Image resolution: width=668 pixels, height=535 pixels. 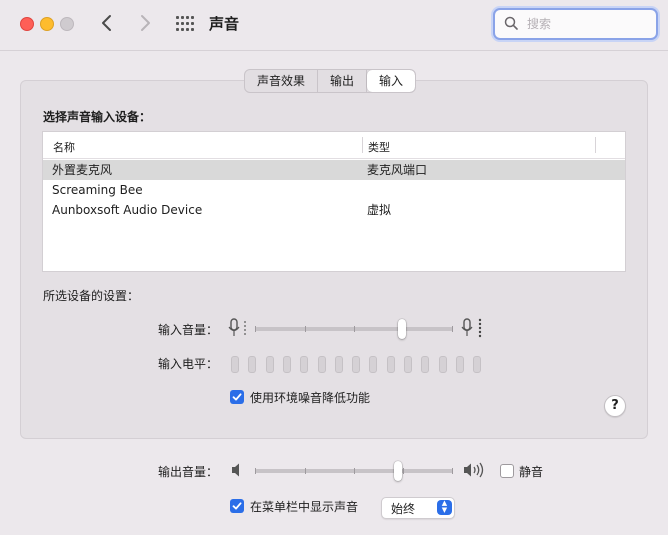 I want to click on device-type: 虚拟, so click(x=379, y=210).